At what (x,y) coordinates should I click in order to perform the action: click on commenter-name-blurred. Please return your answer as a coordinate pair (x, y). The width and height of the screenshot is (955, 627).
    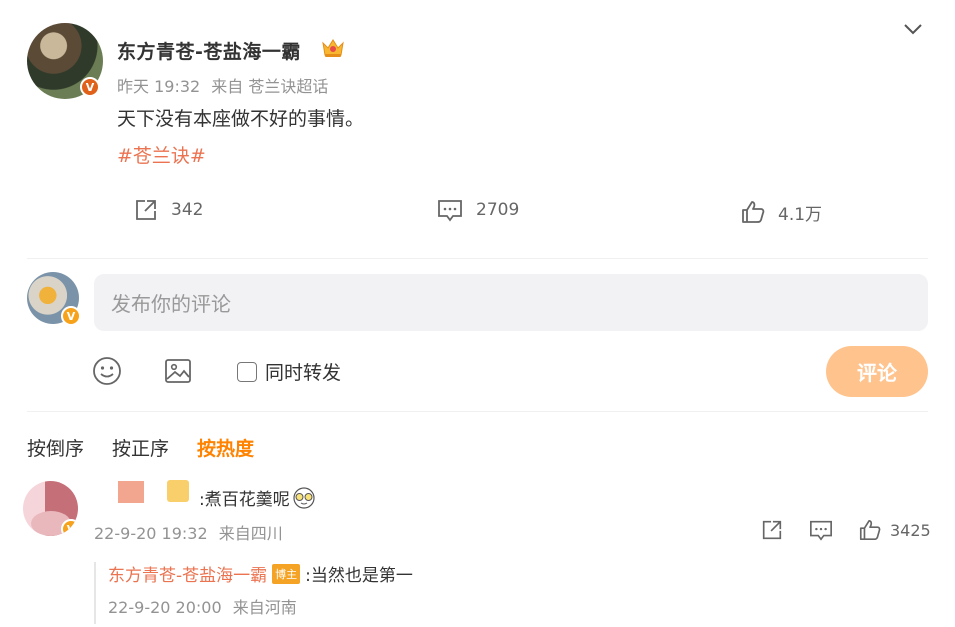
    Looking at the image, I should click on (131, 492).